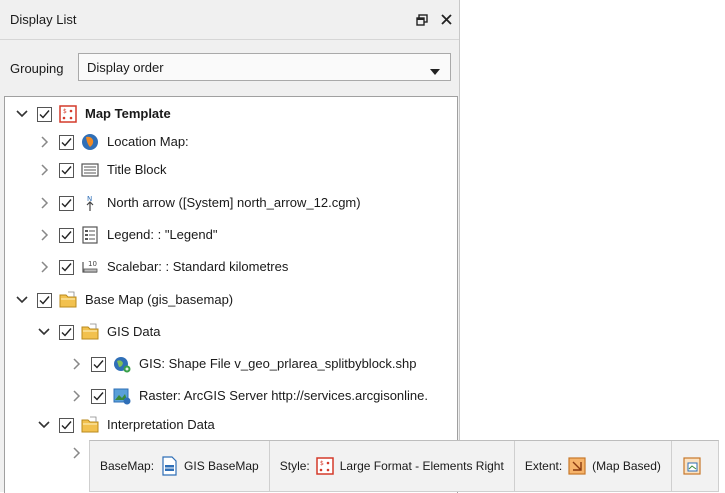 The width and height of the screenshot is (725, 493). What do you see at coordinates (90, 142) in the screenshot?
I see `location-map-icon` at bounding box center [90, 142].